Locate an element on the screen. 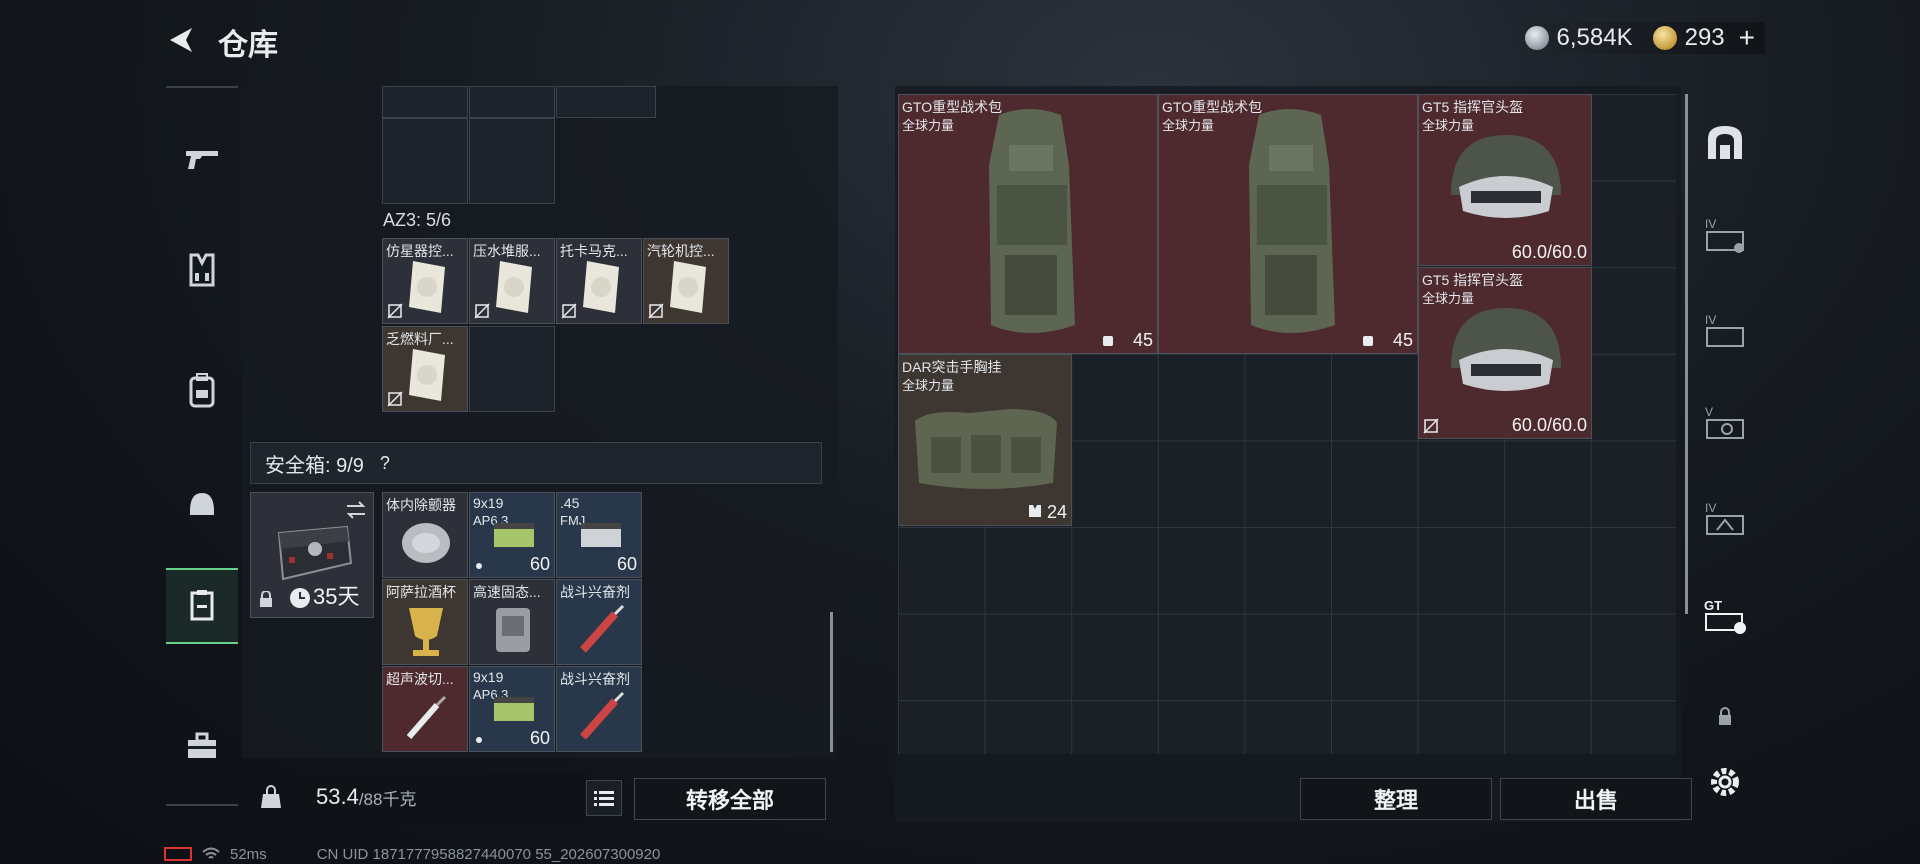 The width and height of the screenshot is (1920, 864). weight-icon is located at coordinates (271, 796).